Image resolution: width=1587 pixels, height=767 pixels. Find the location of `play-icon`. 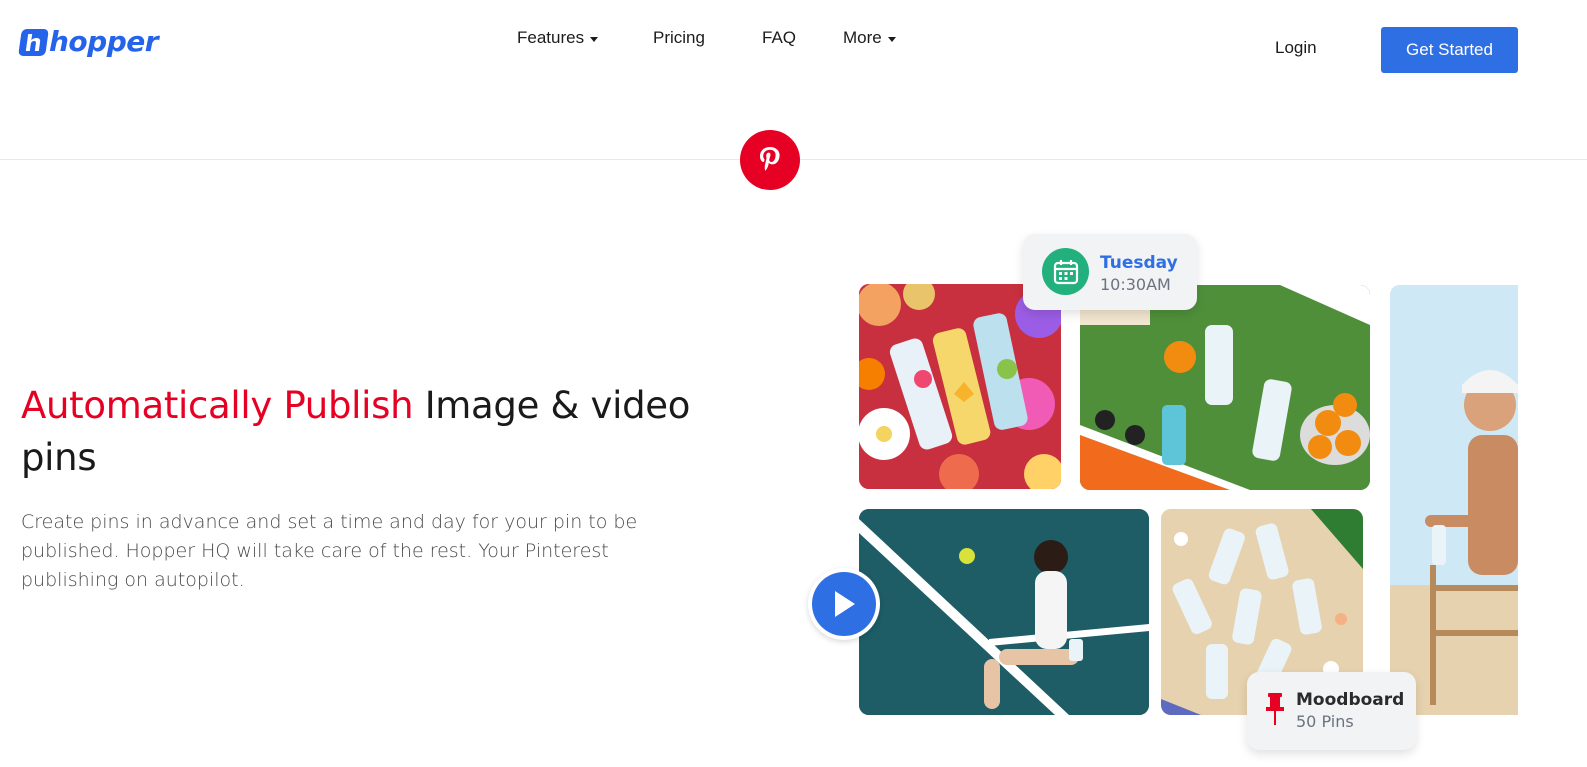

play-icon is located at coordinates (844, 604).